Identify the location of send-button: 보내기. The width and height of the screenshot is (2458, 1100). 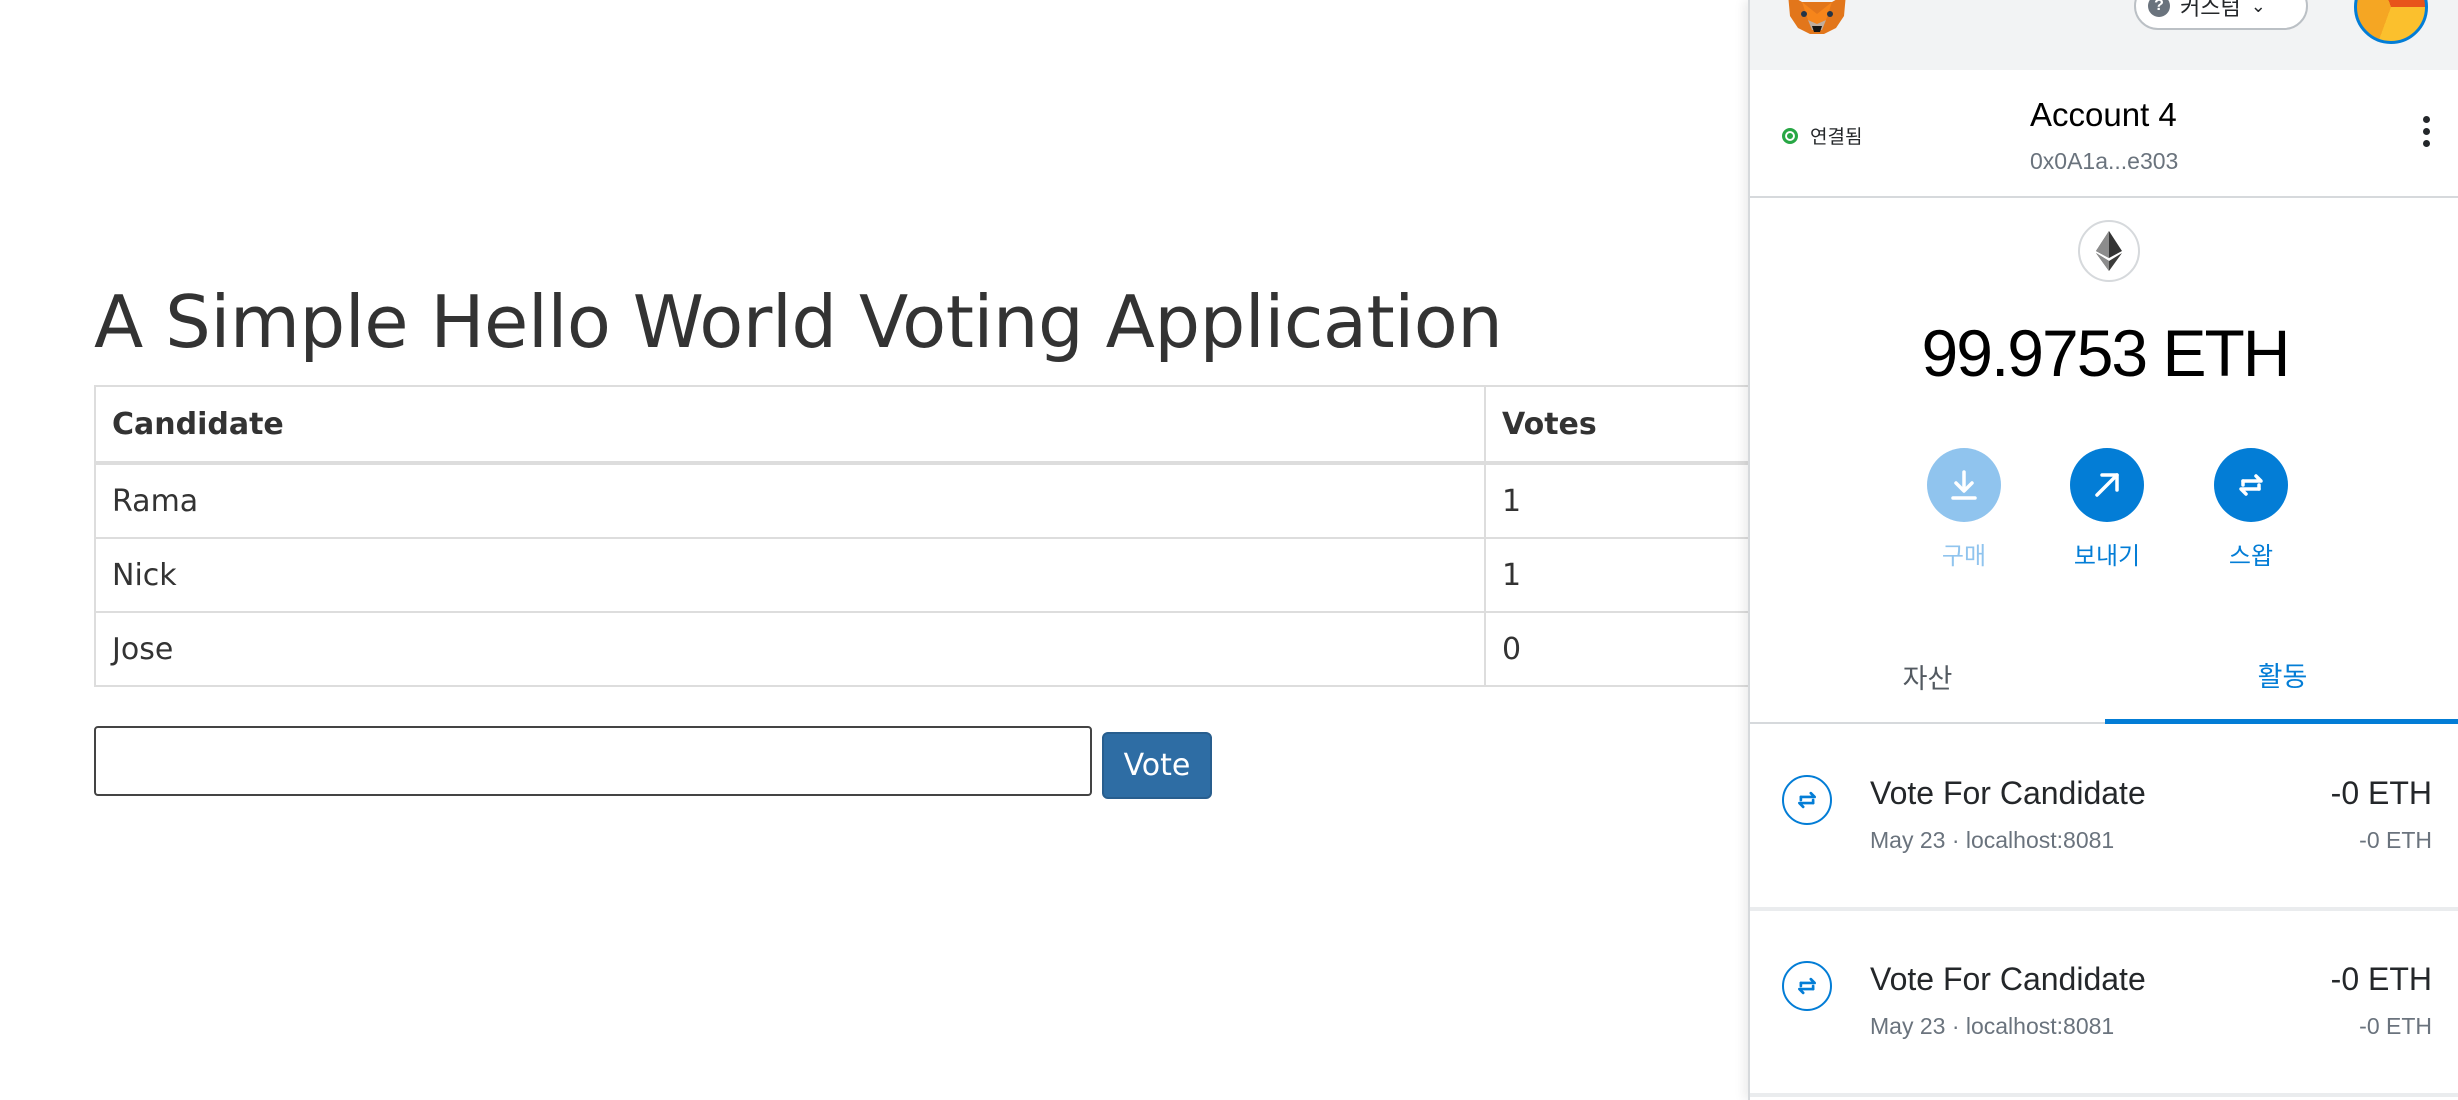
(2107, 509).